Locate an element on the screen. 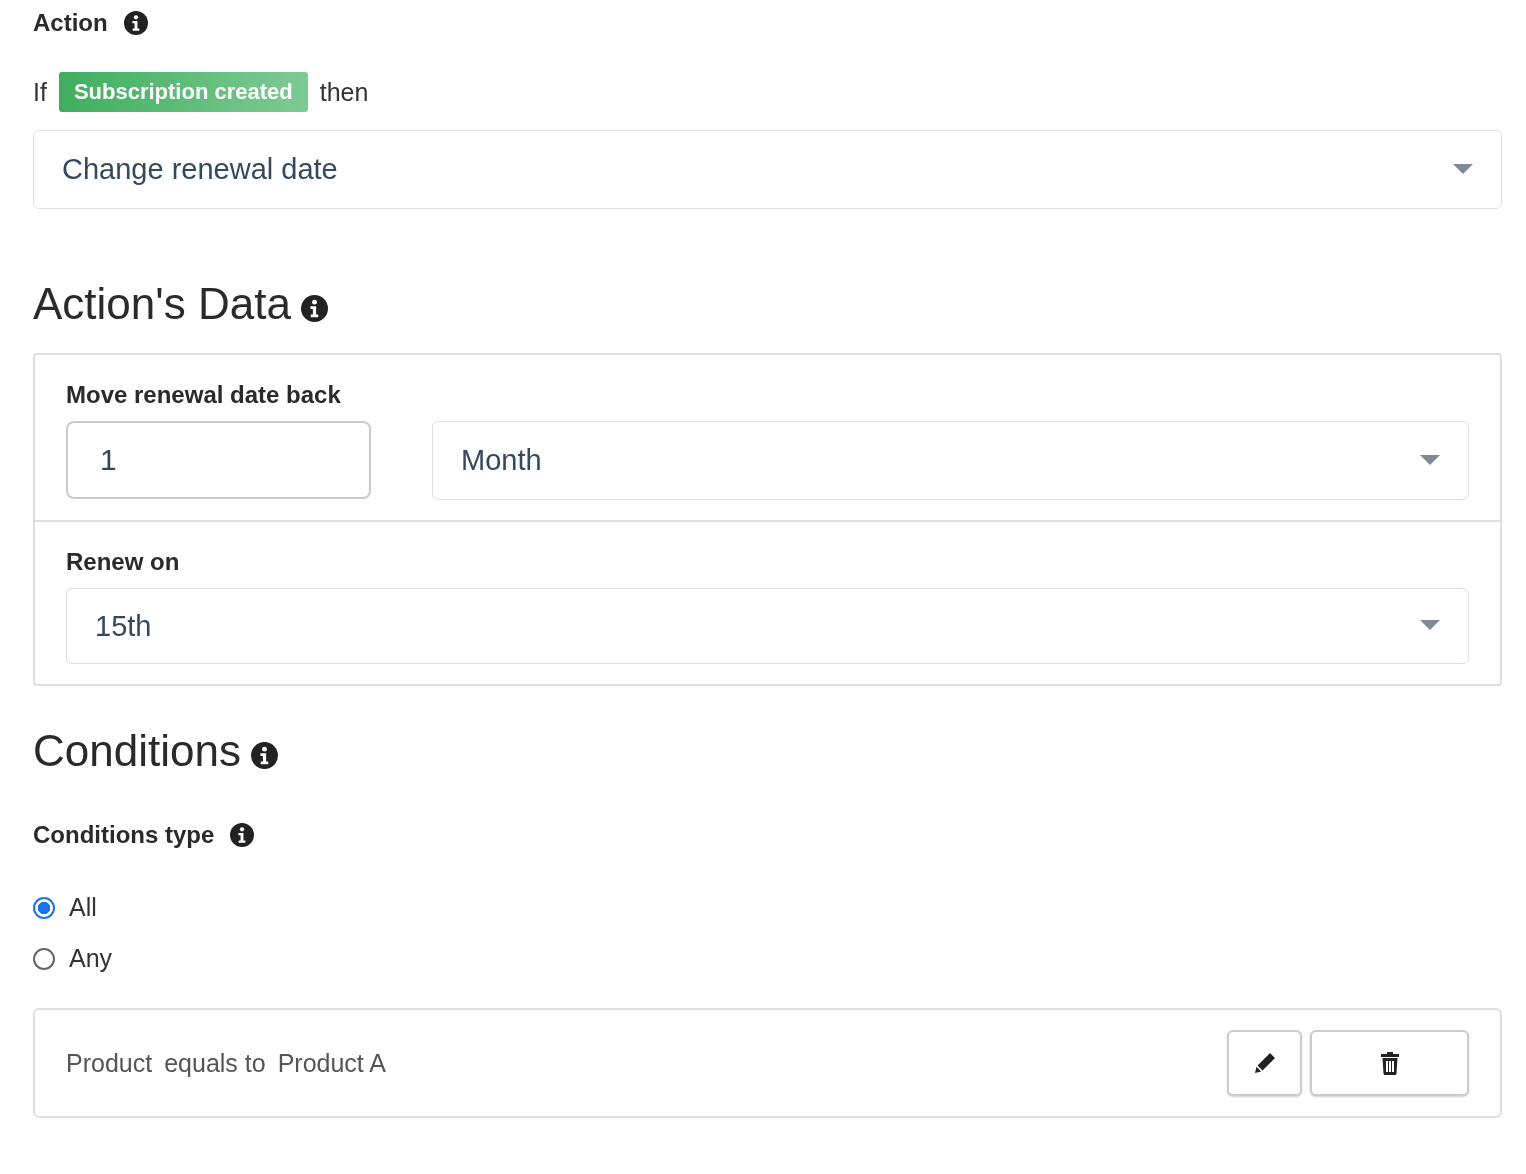 The width and height of the screenshot is (1526, 1174). field-label: Move renewal date back is located at coordinates (204, 395).